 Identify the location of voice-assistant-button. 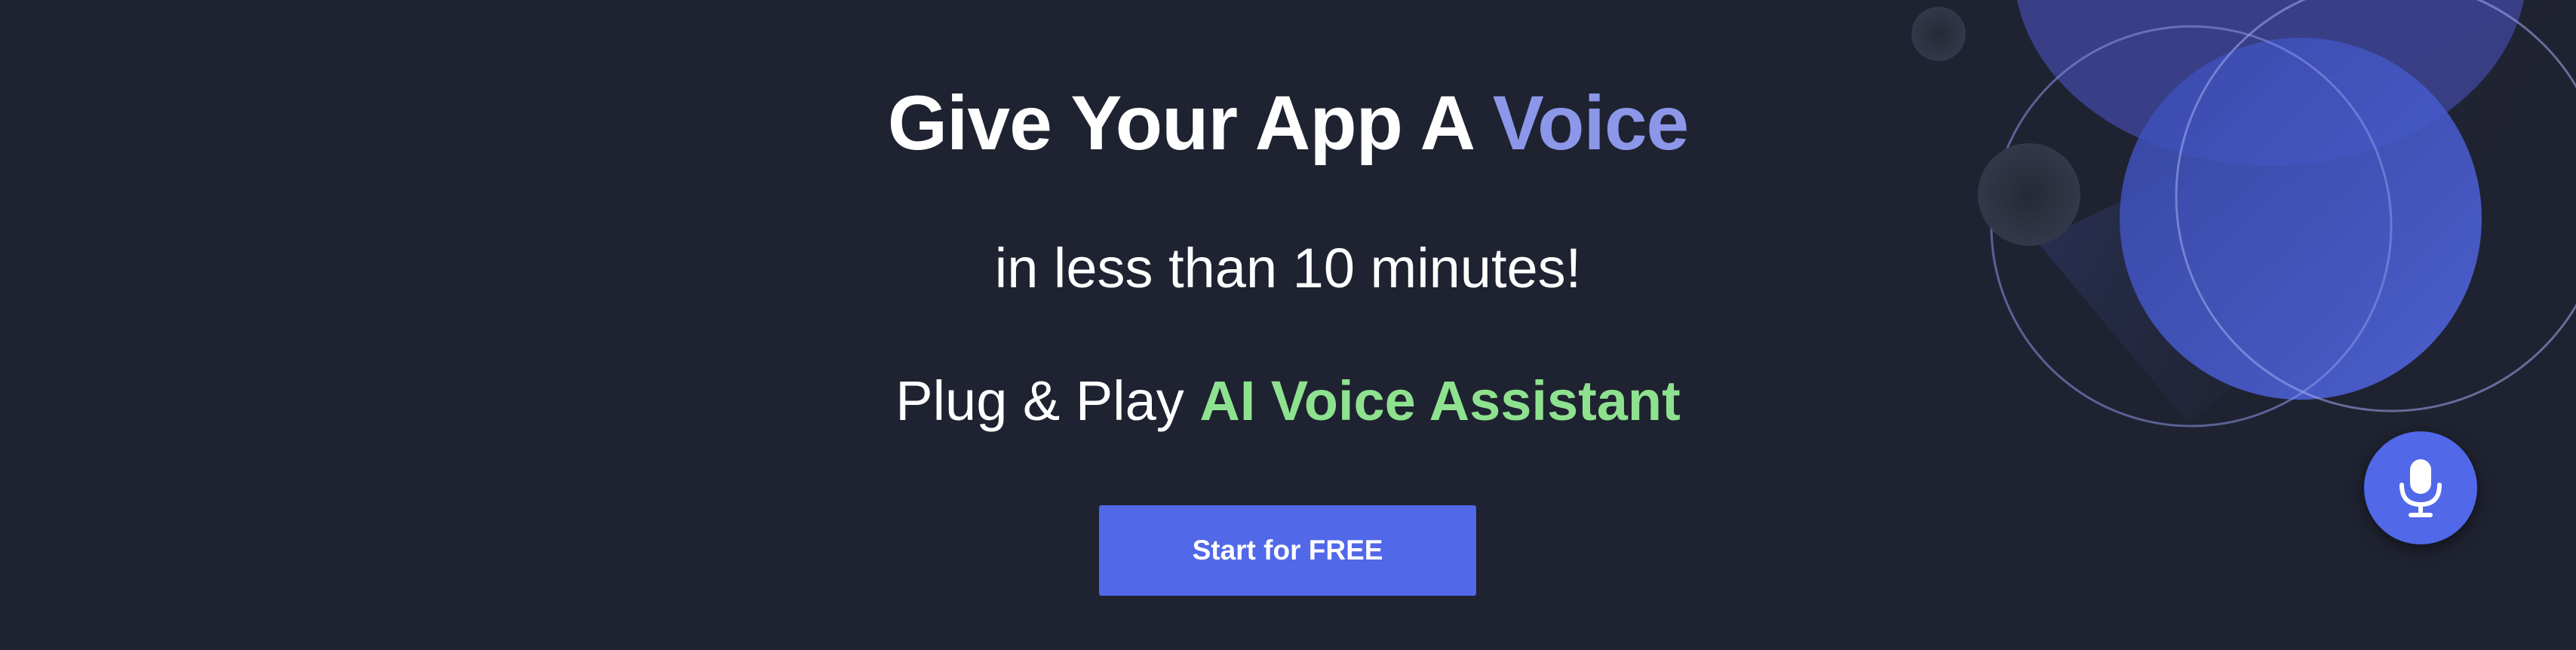
(2420, 487).